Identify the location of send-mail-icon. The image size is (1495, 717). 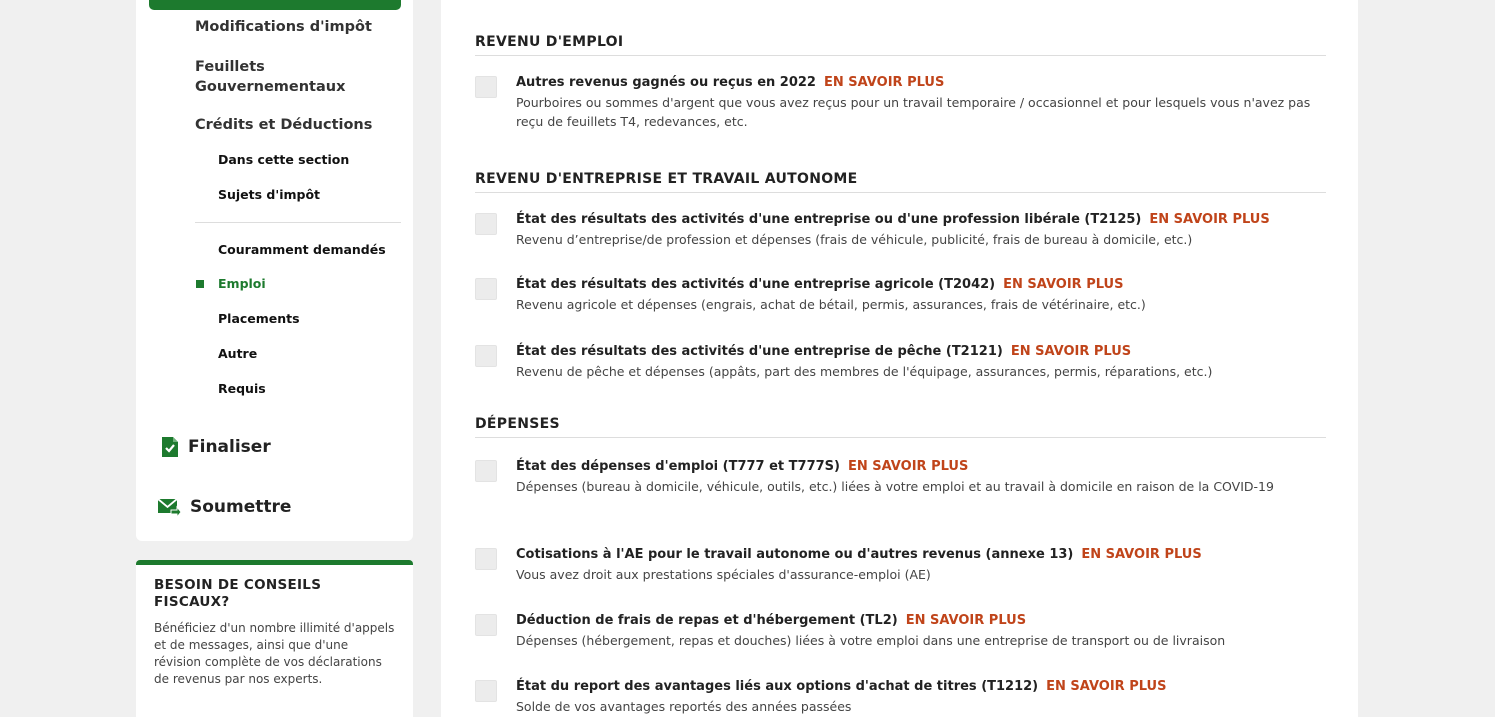
(169, 507).